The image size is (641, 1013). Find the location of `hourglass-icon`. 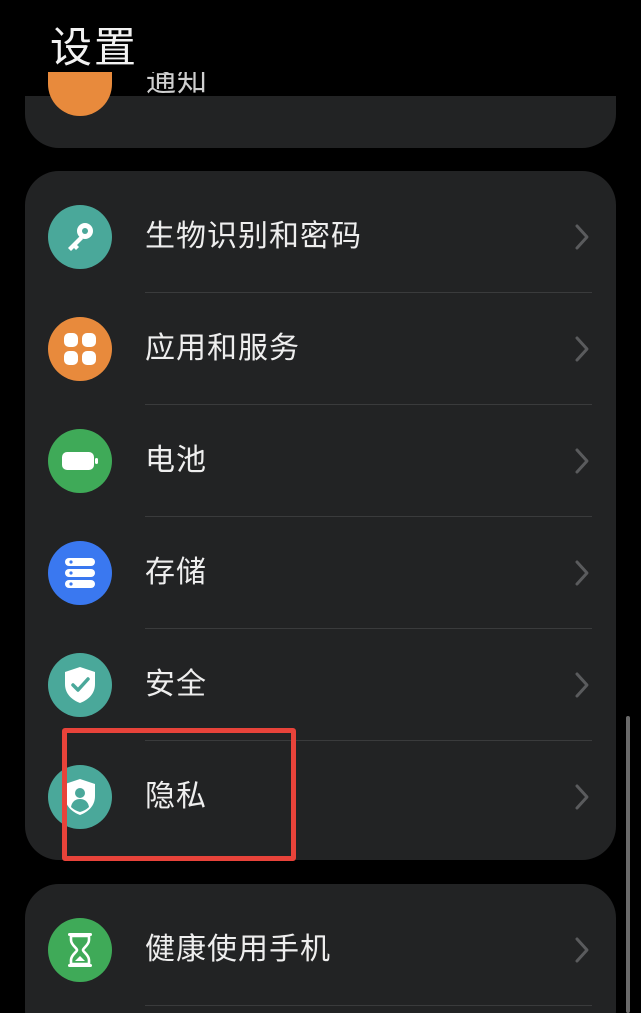

hourglass-icon is located at coordinates (80, 950).